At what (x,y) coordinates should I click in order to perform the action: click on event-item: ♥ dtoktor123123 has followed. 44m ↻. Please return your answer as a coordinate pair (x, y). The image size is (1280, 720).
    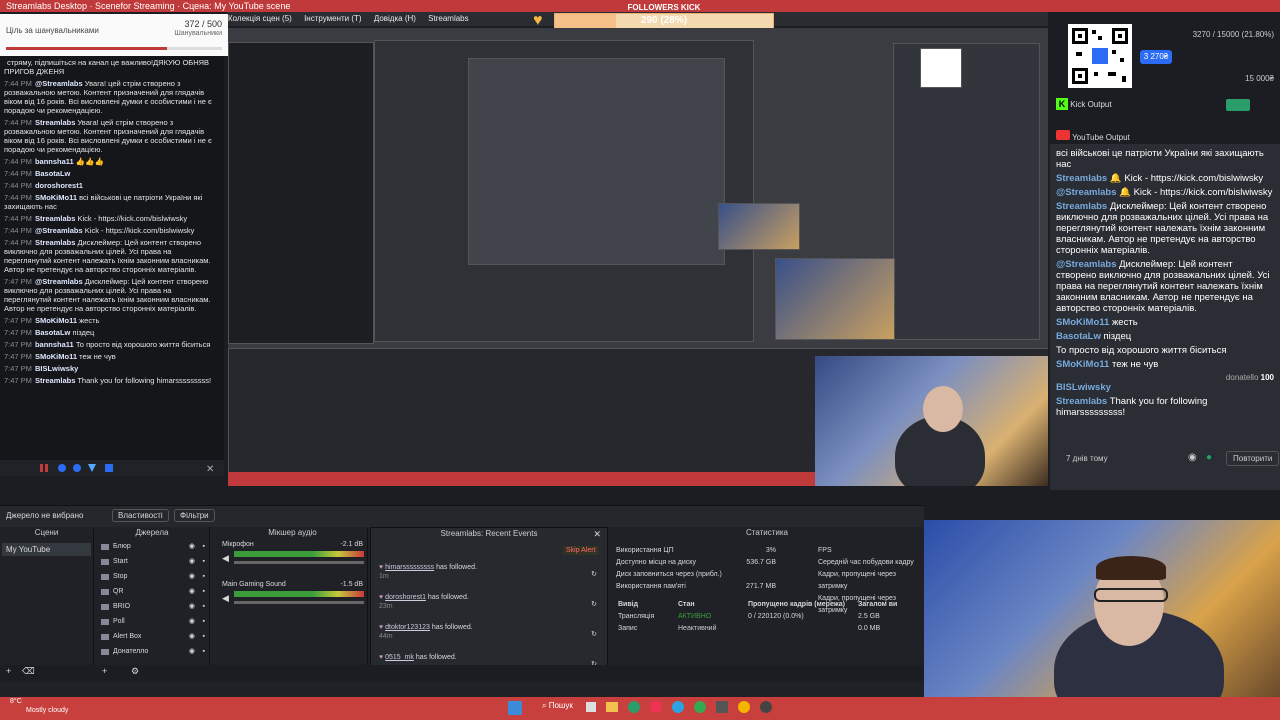
    Looking at the image, I should click on (490, 639).